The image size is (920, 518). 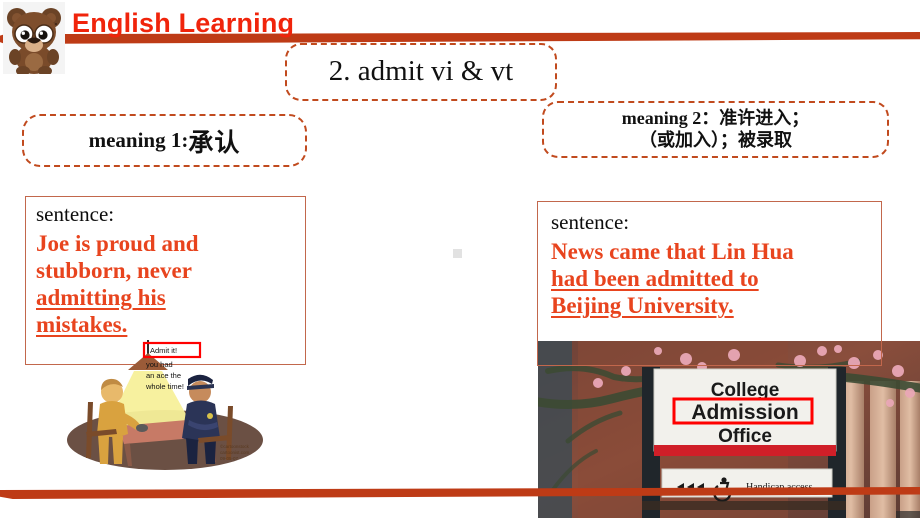 What do you see at coordinates (164, 386) in the screenshot?
I see `cartoon-caption-line-4: whole time!` at bounding box center [164, 386].